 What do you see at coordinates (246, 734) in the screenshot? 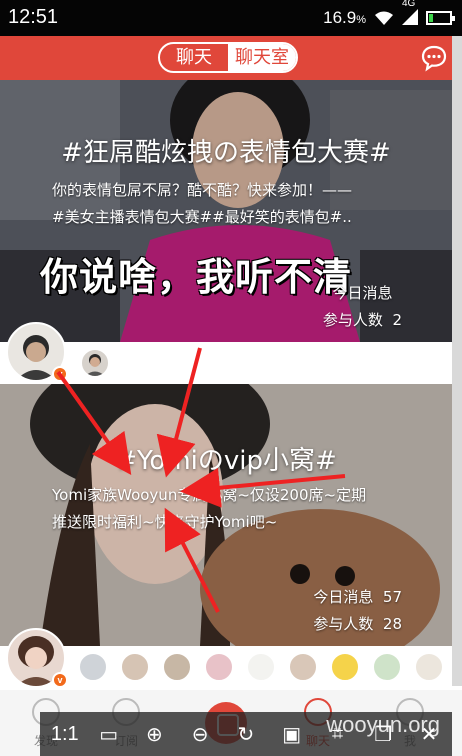
I see `rotate-icon: ↻` at bounding box center [246, 734].